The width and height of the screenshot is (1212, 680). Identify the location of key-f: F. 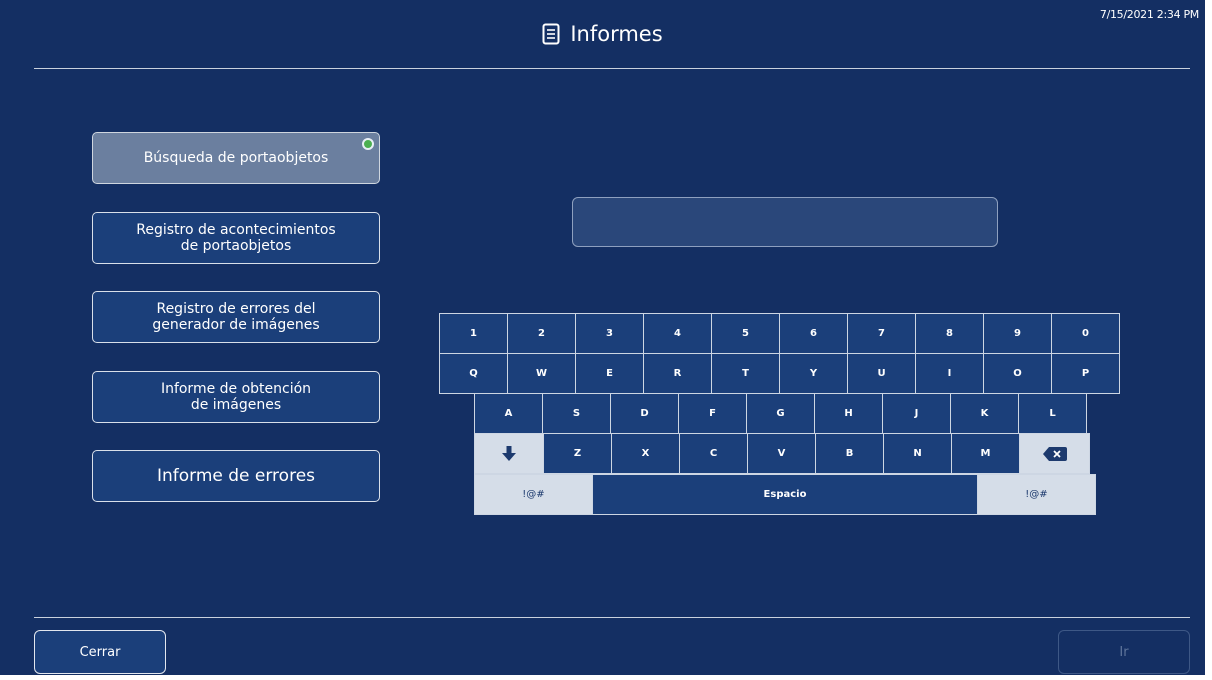
(712, 413).